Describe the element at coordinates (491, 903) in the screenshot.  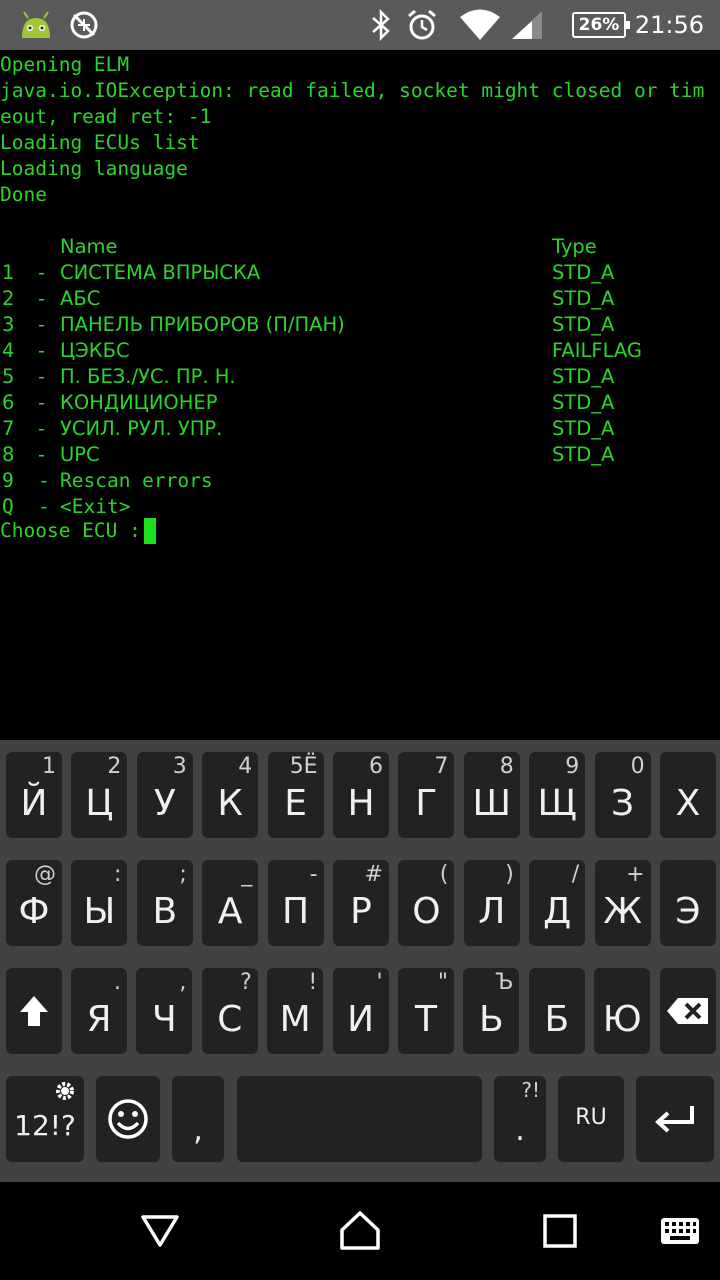
I see `letter-key: ) Л` at that location.